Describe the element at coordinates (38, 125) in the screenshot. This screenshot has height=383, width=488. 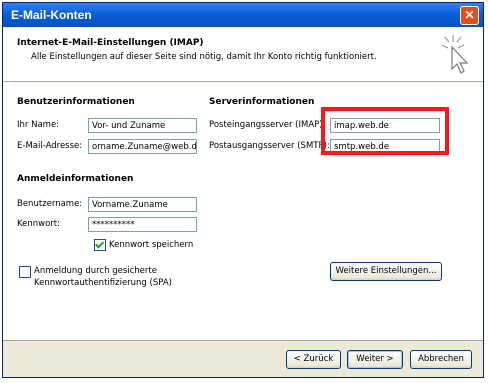
I see `name-label: Ihr Name:` at that location.